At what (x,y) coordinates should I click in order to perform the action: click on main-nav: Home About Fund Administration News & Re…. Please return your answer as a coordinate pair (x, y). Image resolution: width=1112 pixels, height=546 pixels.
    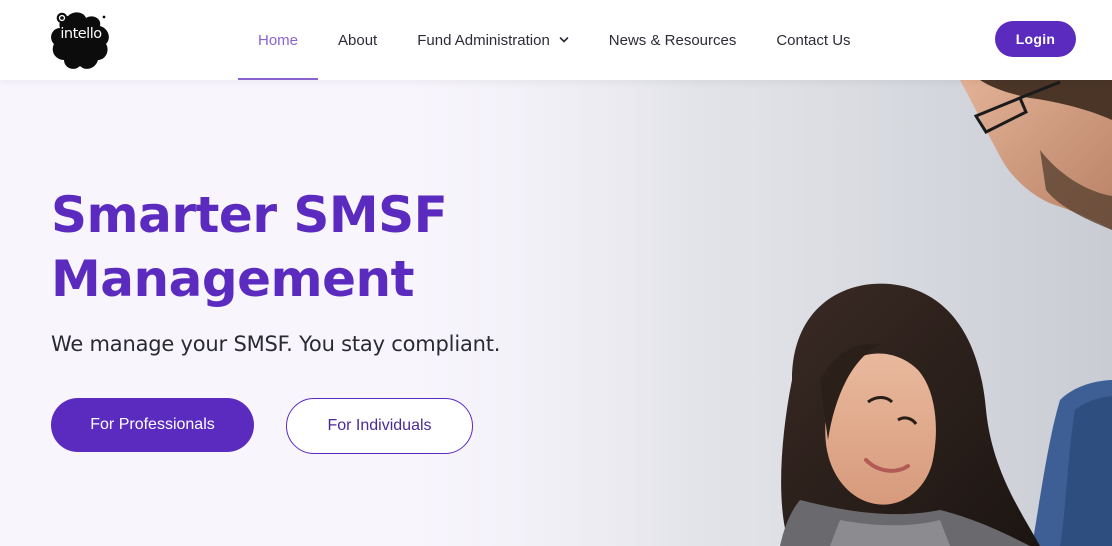
    Looking at the image, I should click on (554, 40).